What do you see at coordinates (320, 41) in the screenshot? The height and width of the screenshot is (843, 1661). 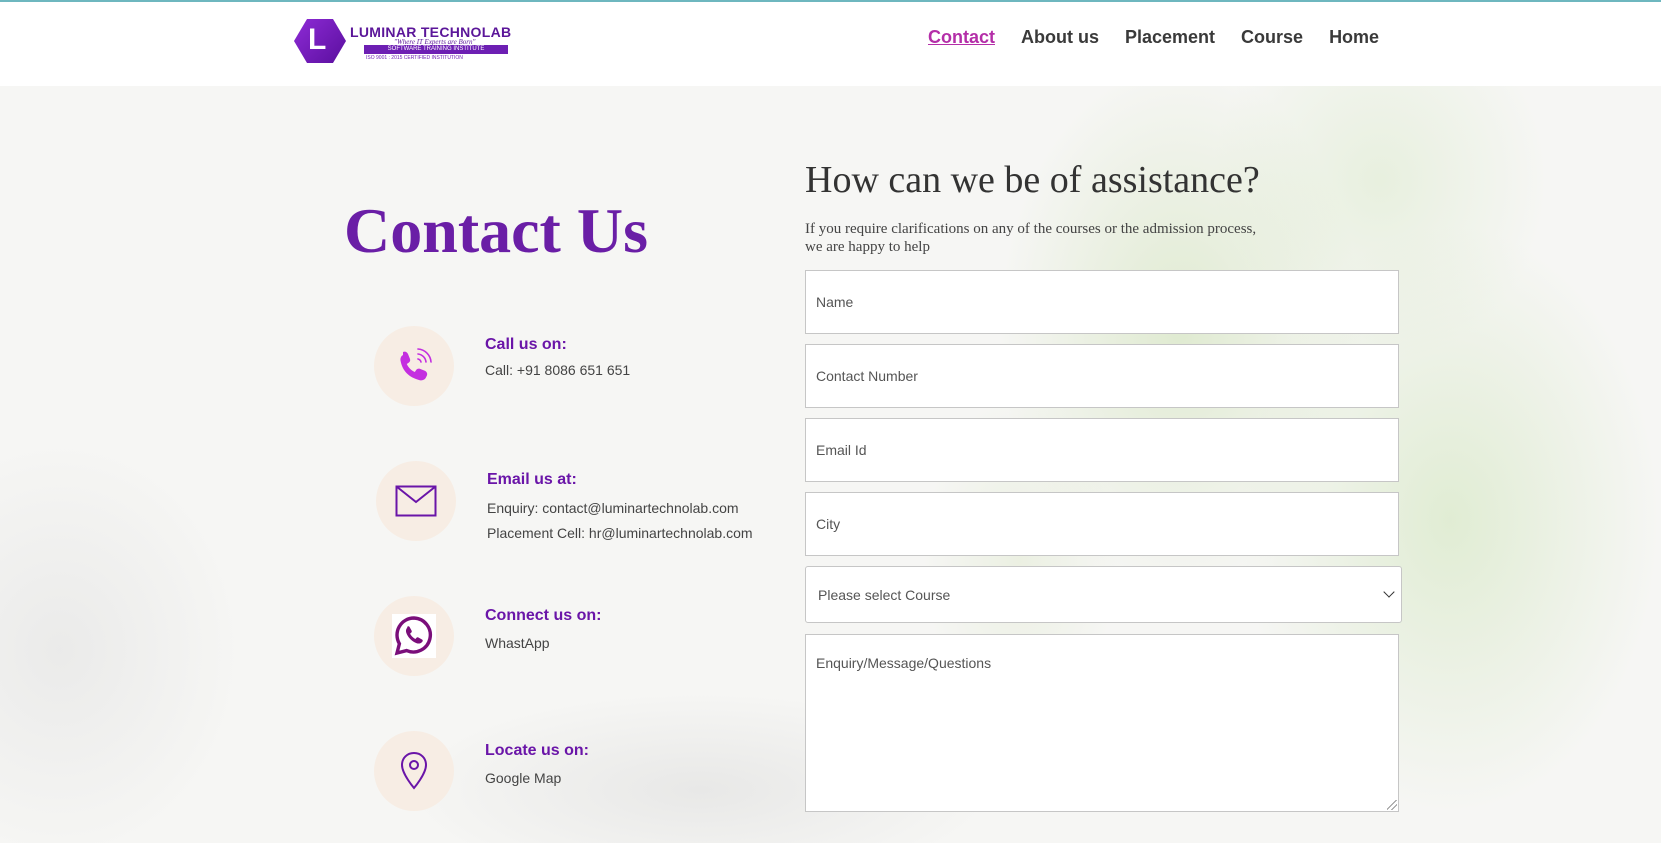 I see `logo-hexagon-icon: L` at bounding box center [320, 41].